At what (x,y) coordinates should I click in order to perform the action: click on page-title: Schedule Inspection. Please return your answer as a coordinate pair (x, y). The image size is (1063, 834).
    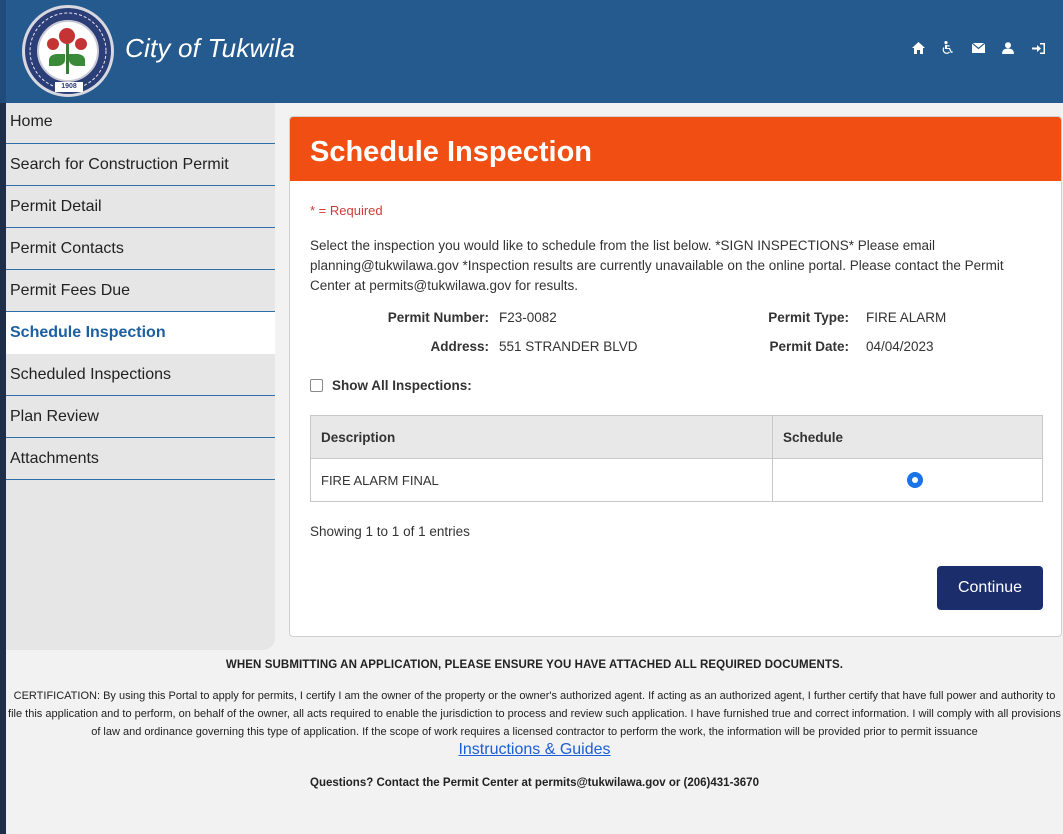
    Looking at the image, I should click on (451, 152).